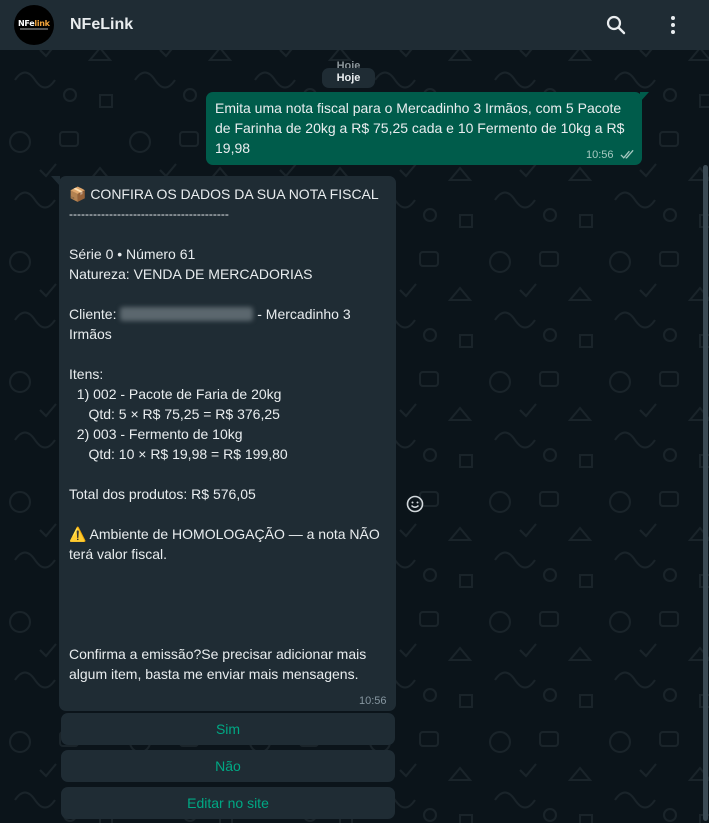  What do you see at coordinates (228, 729) in the screenshot?
I see `yes-button: Sim` at bounding box center [228, 729].